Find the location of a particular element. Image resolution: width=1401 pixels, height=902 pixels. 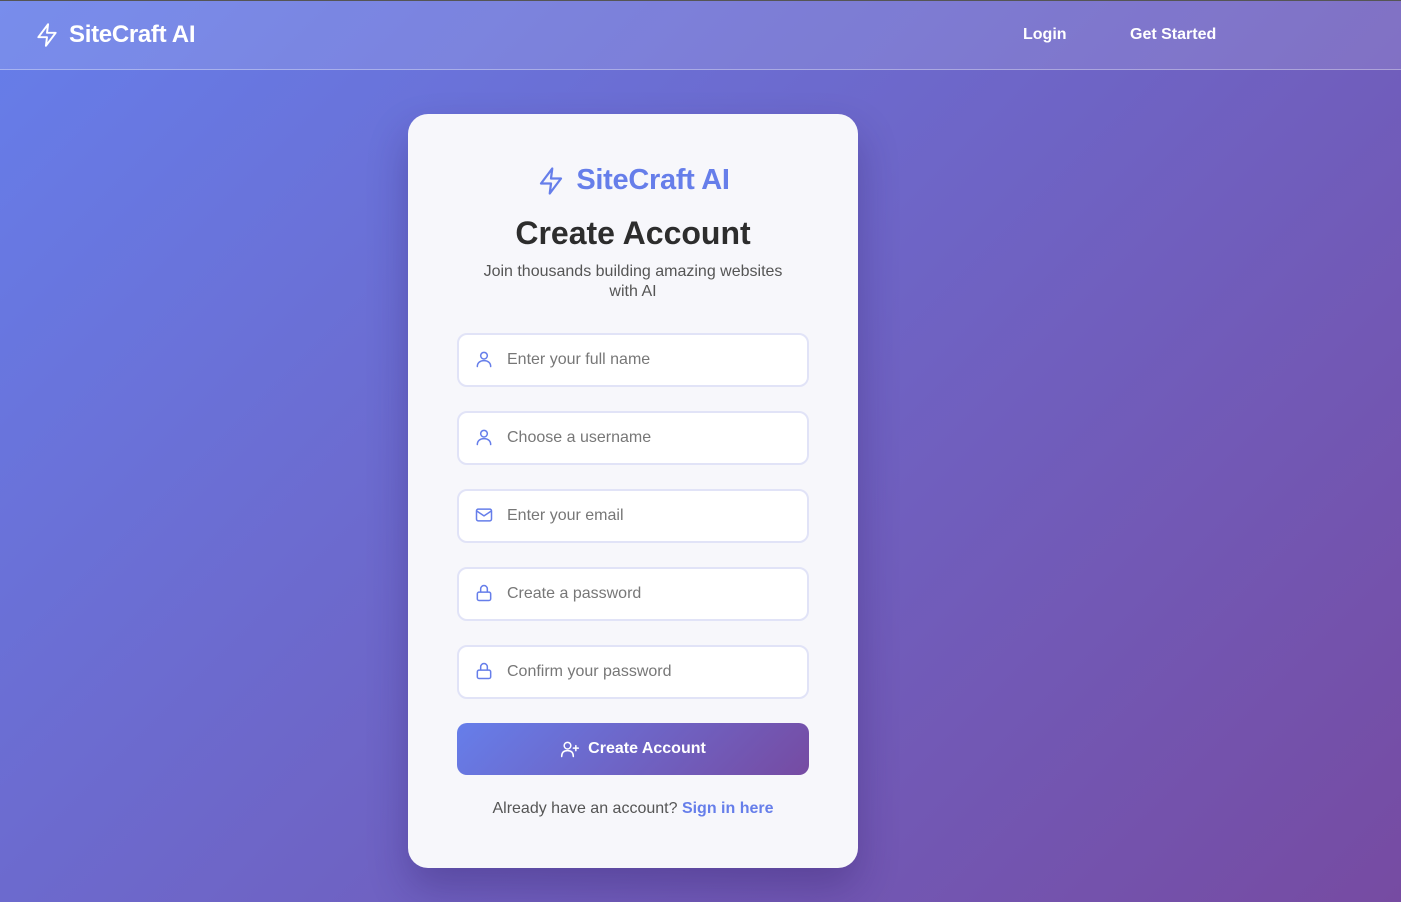

mail-icon is located at coordinates (484, 515).